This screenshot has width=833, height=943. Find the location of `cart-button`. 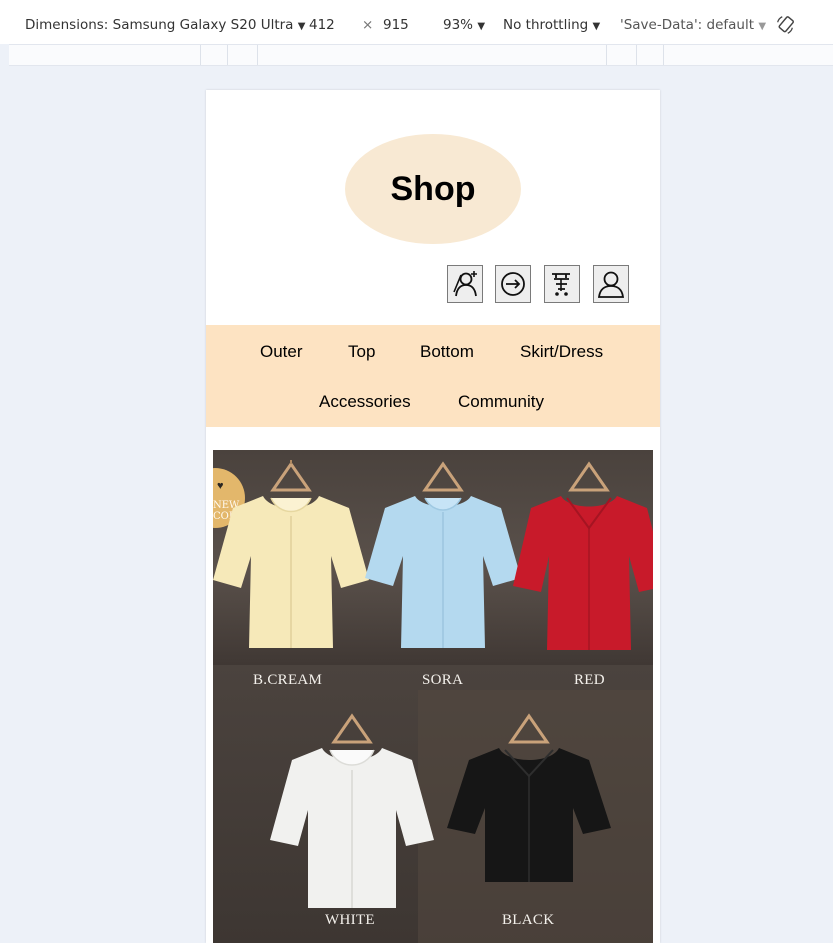

cart-button is located at coordinates (562, 284).